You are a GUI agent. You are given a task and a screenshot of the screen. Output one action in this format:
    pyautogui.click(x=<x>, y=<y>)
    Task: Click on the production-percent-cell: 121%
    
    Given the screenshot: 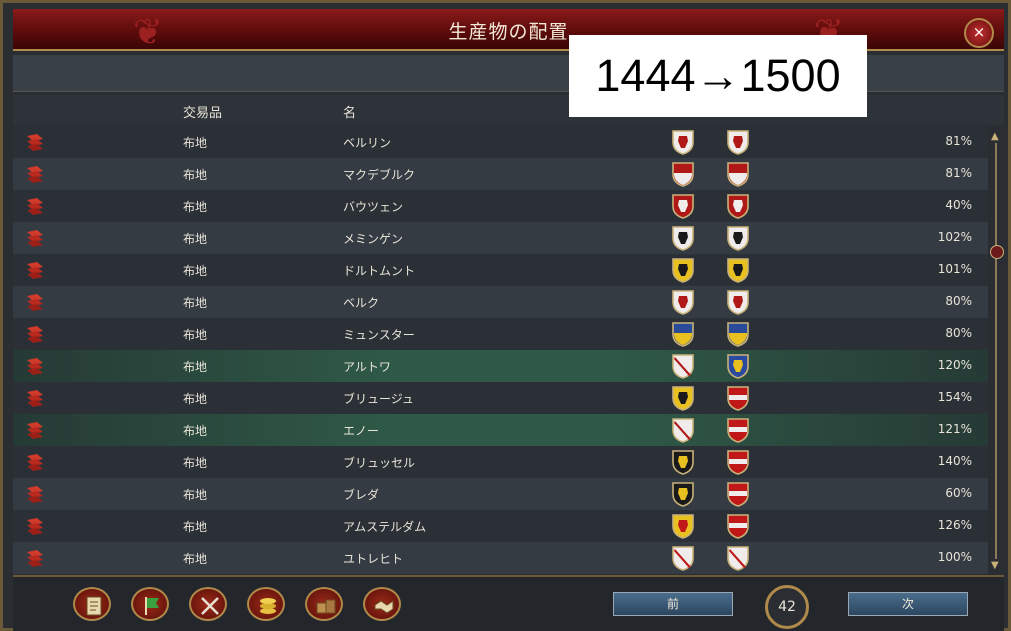 What is the action you would take?
    pyautogui.click(x=954, y=429)
    